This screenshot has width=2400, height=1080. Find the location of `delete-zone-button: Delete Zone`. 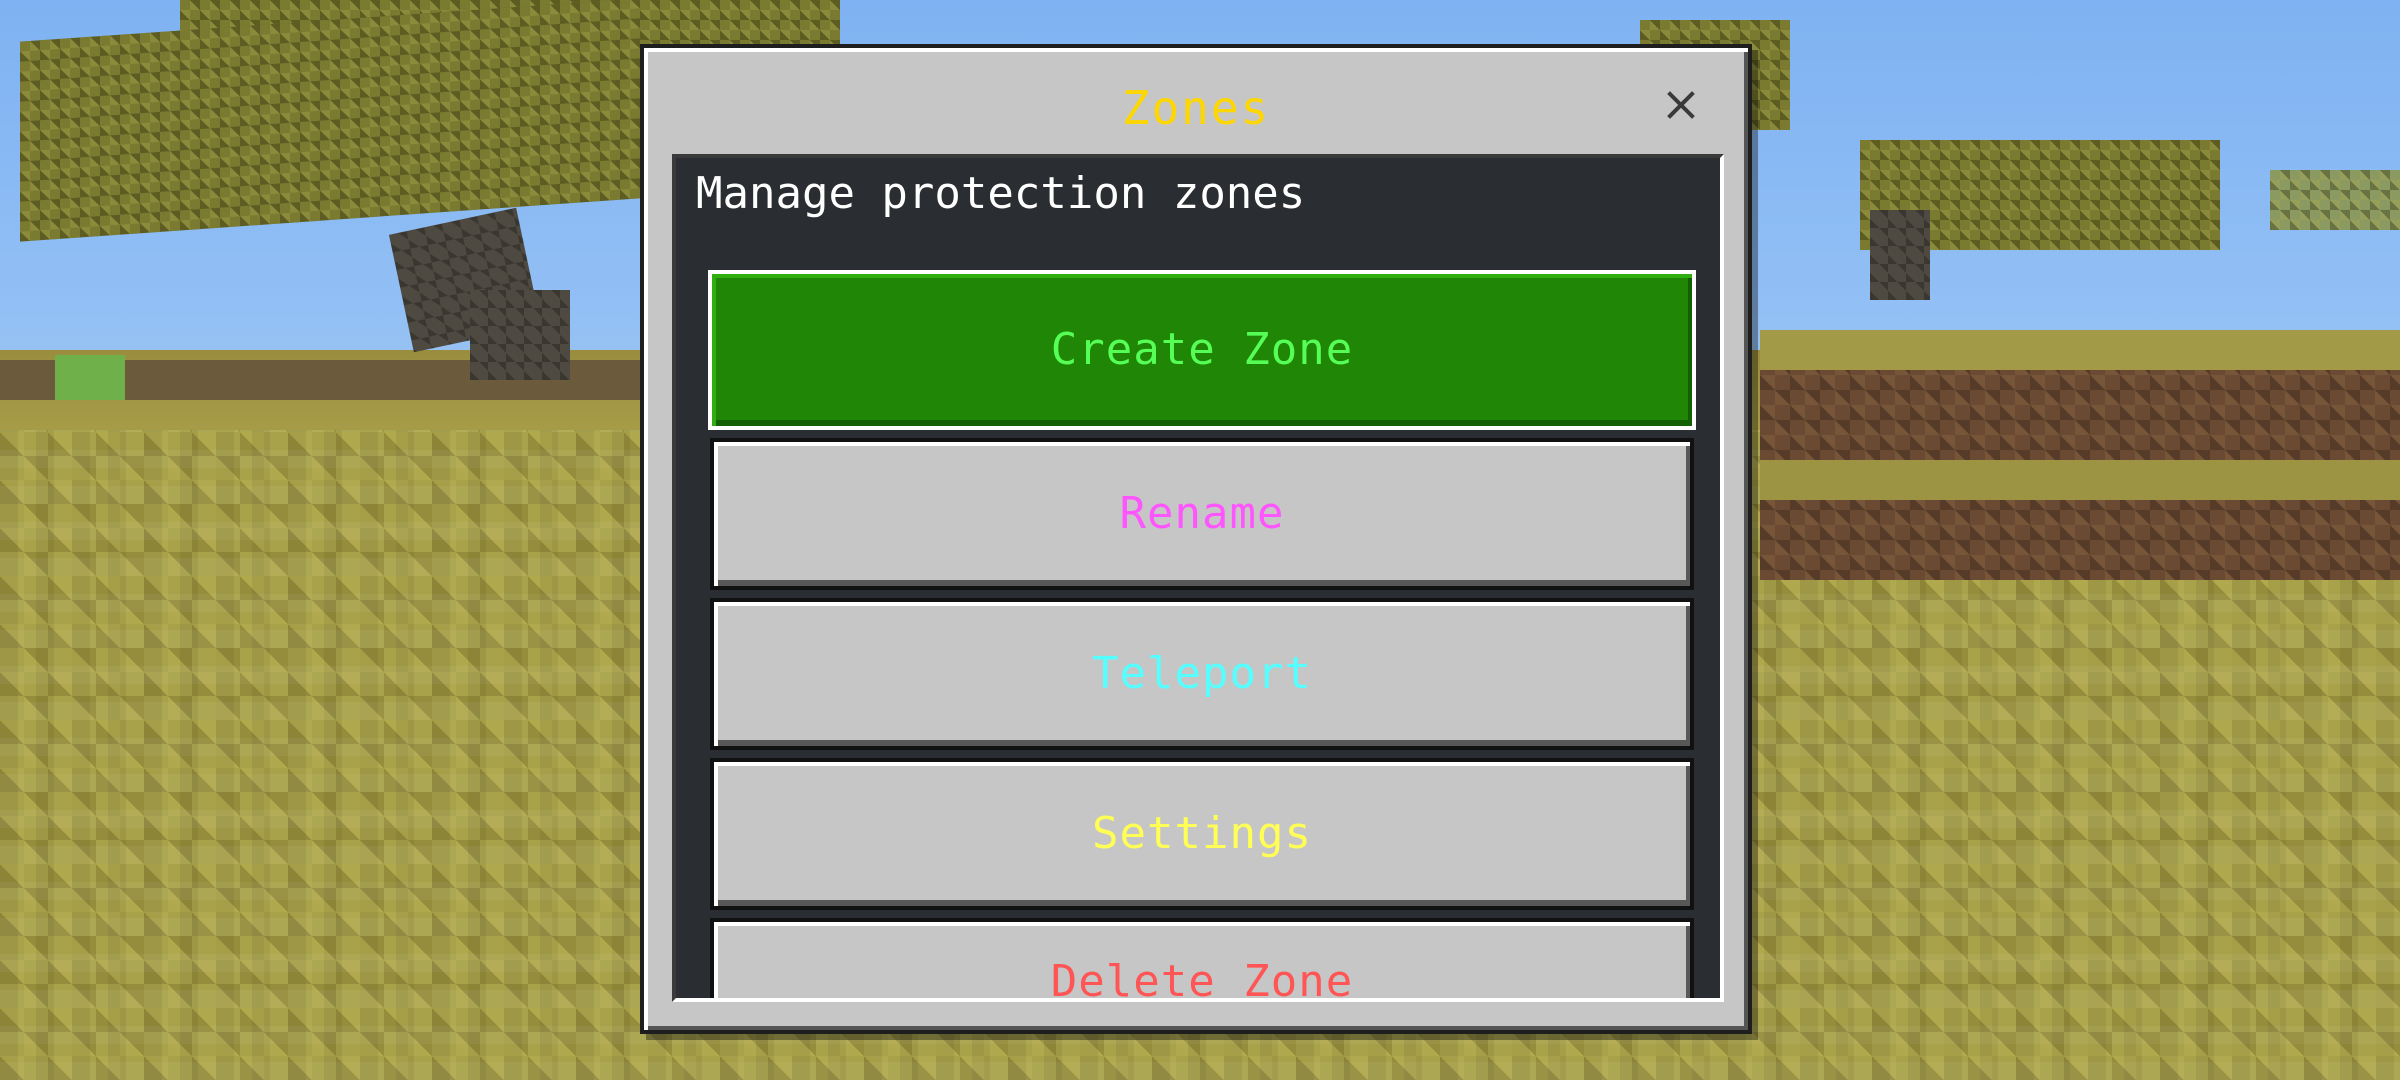

delete-zone-button: Delete Zone is located at coordinates (1202, 960).